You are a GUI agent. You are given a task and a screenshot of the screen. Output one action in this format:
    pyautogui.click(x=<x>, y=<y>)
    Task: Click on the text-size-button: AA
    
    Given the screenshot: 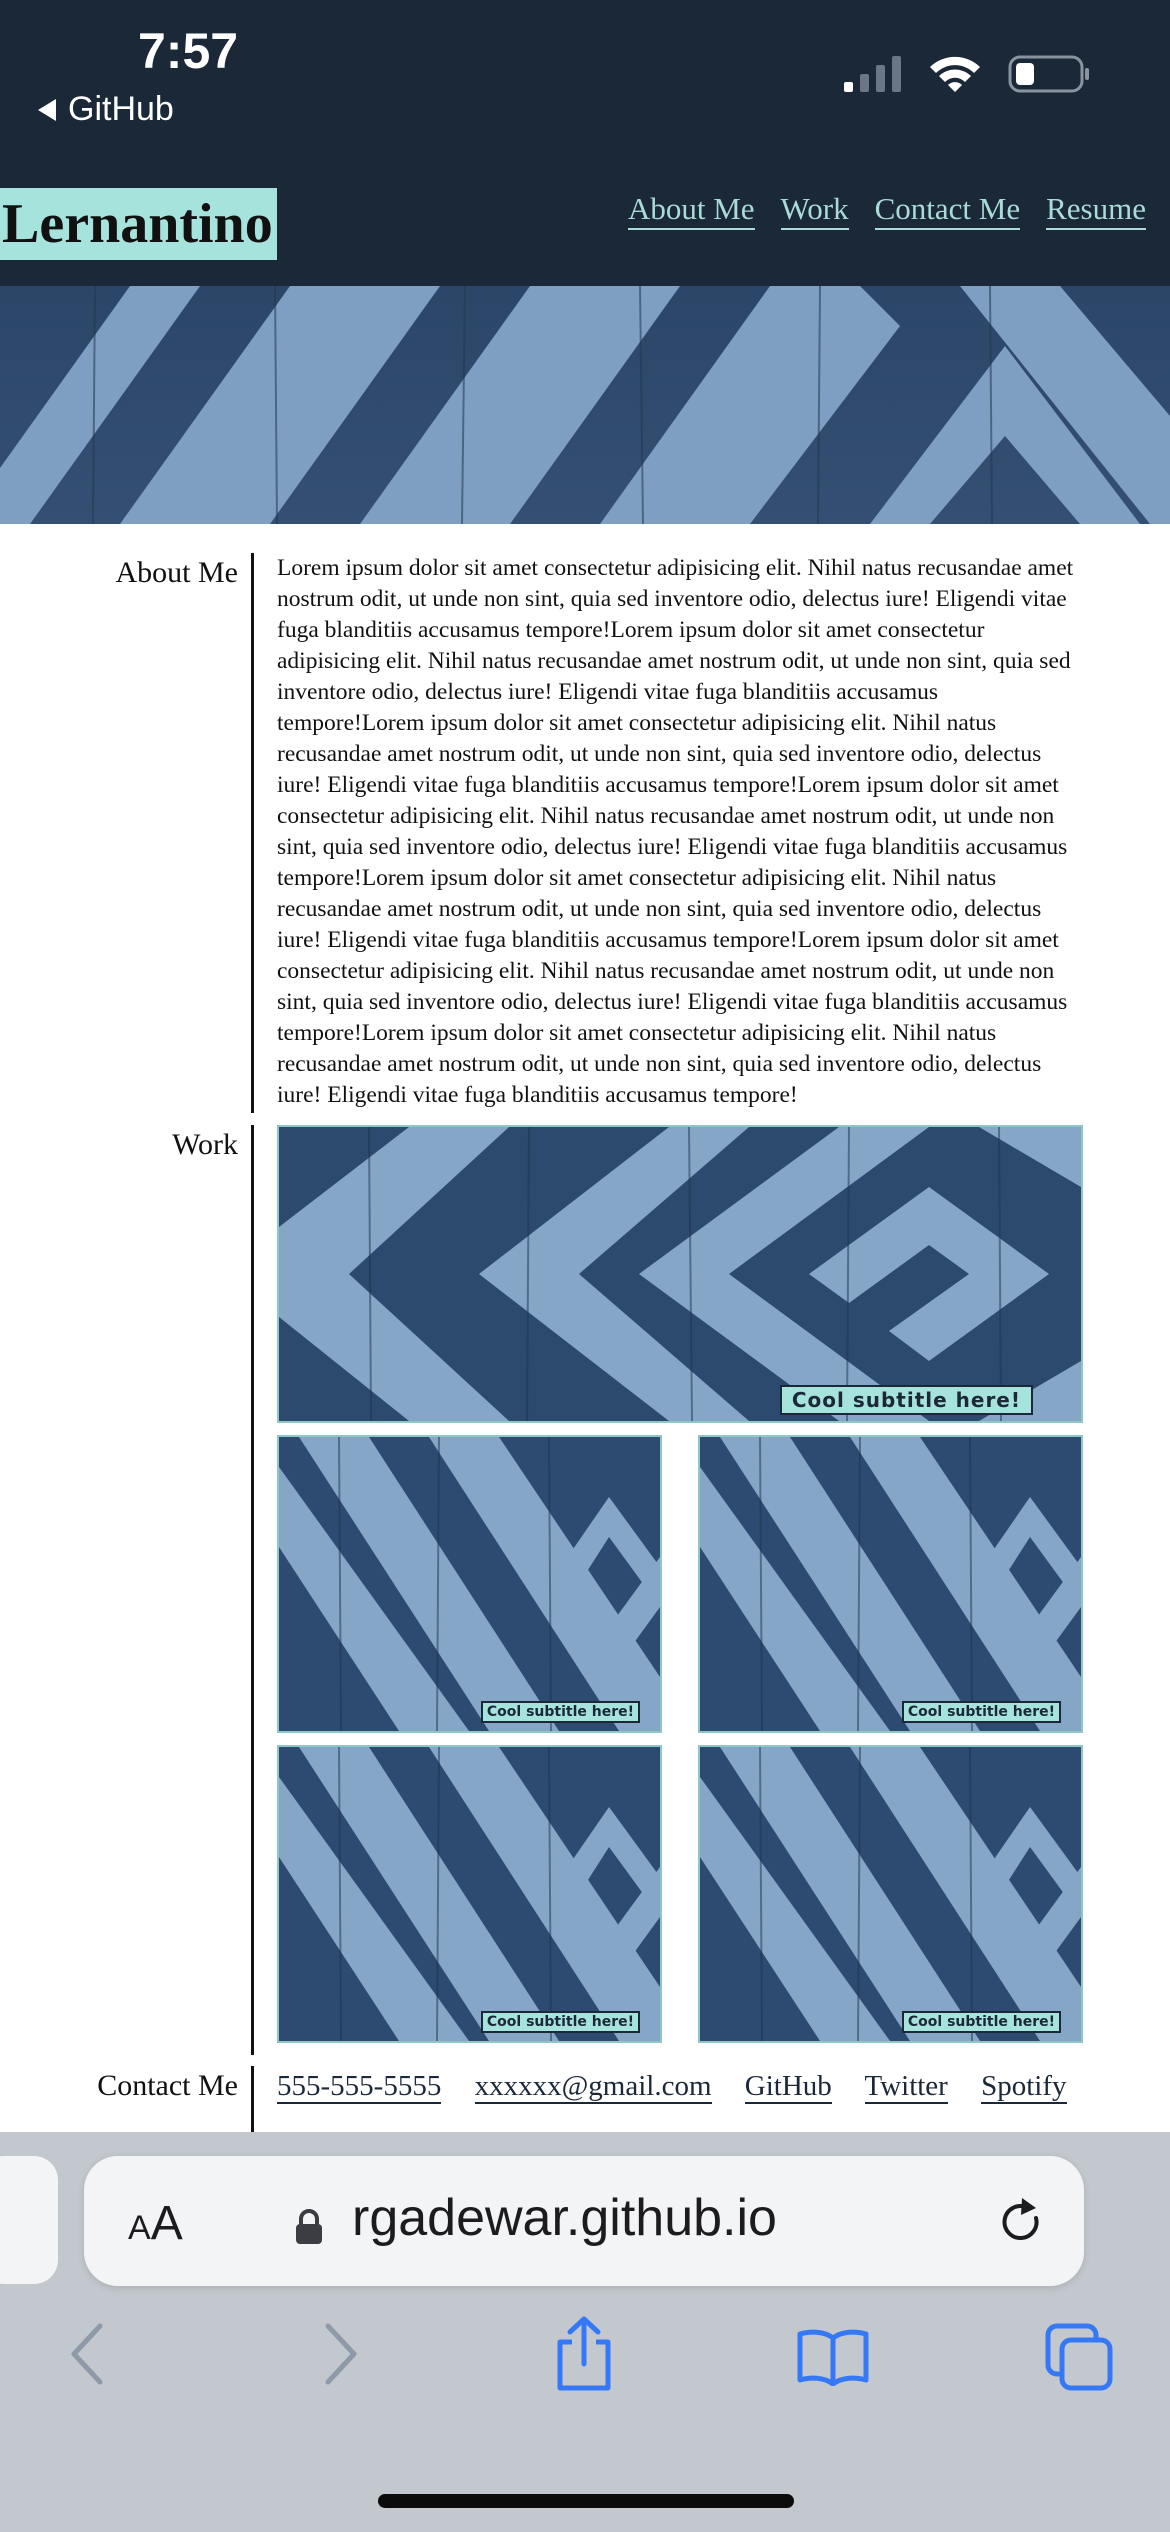 What is the action you would take?
    pyautogui.click(x=155, y=2223)
    